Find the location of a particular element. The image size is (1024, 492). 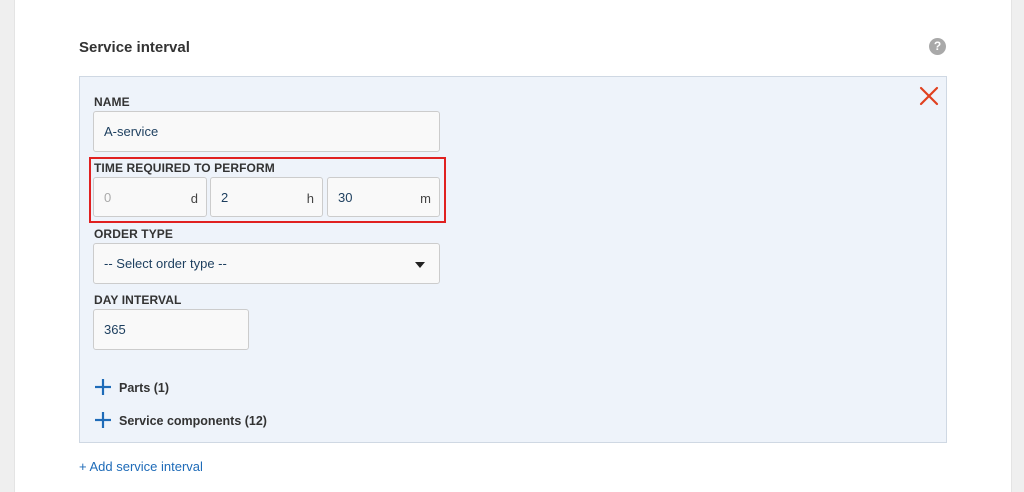

order-type-label: ORDER TYPE is located at coordinates (134, 234).